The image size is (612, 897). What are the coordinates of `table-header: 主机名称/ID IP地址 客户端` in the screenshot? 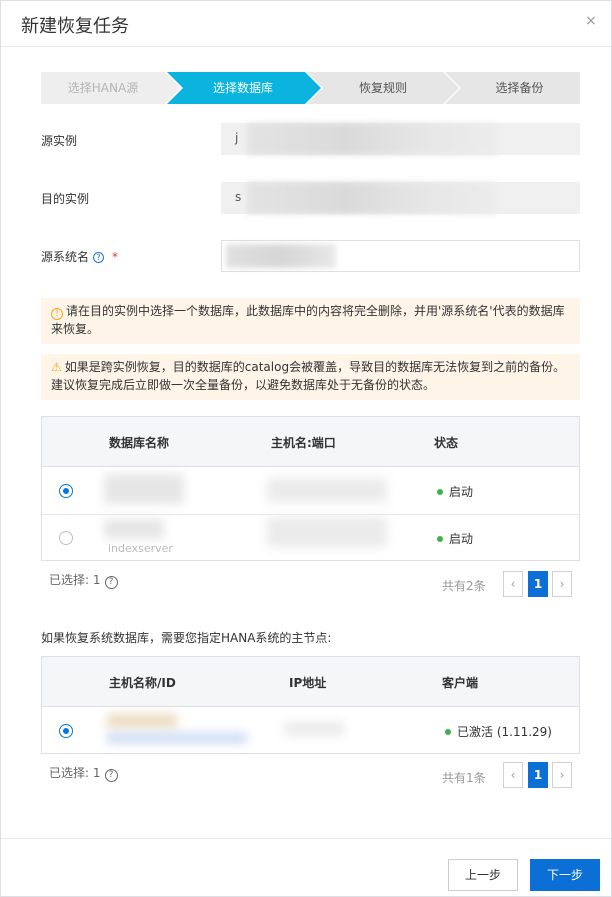 It's located at (310, 682).